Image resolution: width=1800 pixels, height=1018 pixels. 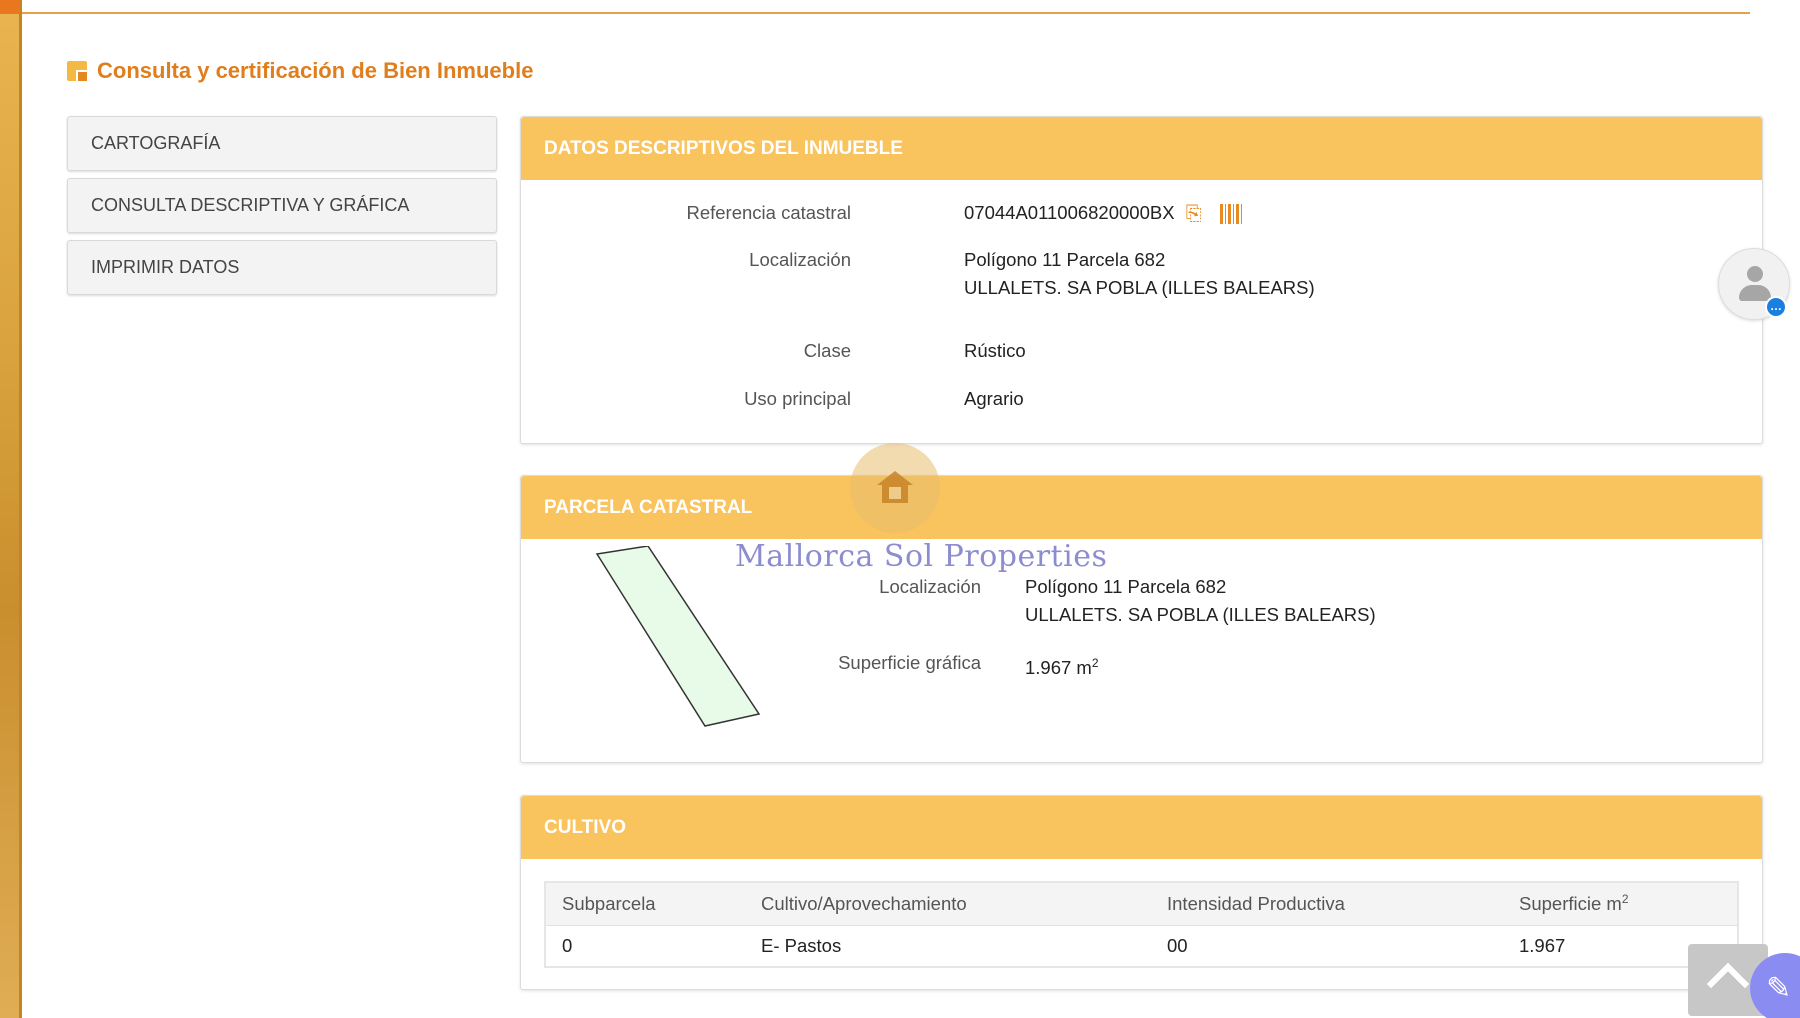 What do you see at coordinates (1141, 507) in the screenshot?
I see `parcel-panel-header: PARCELA CATASTRAL` at bounding box center [1141, 507].